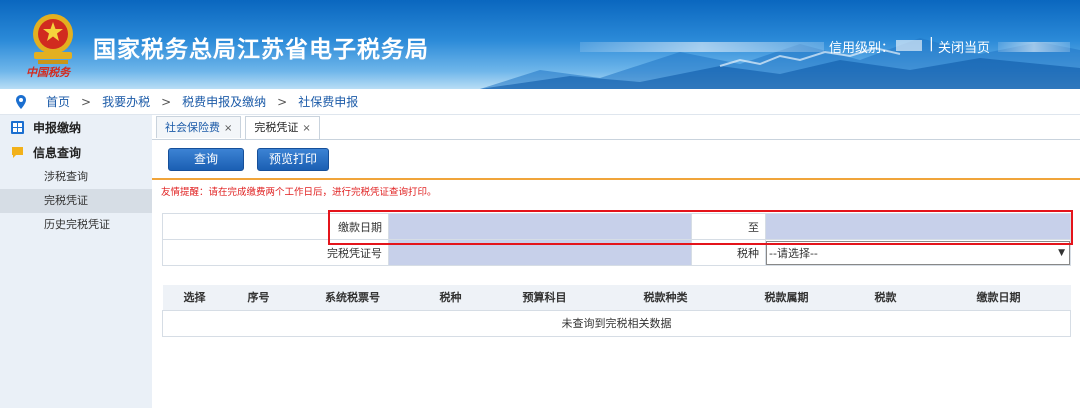  I want to click on empty-result-message: 未查询到完税相关数据, so click(616, 323).